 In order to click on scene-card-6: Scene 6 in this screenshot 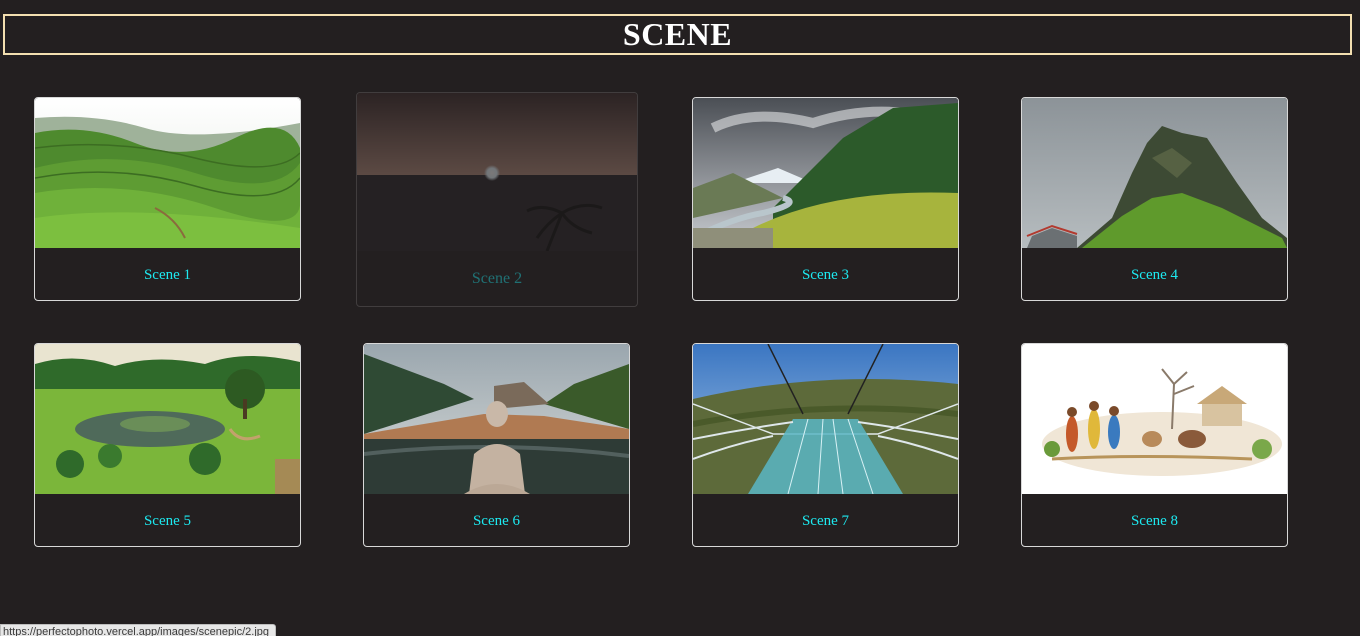, I will do `click(496, 445)`.